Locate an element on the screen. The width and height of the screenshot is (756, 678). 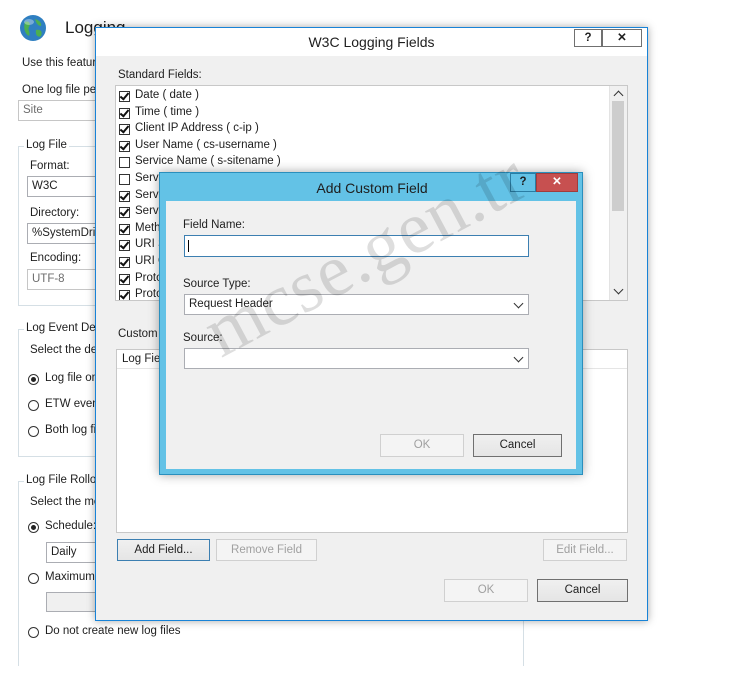
no-new-files-label: Do not create new log files is located at coordinates (113, 631).